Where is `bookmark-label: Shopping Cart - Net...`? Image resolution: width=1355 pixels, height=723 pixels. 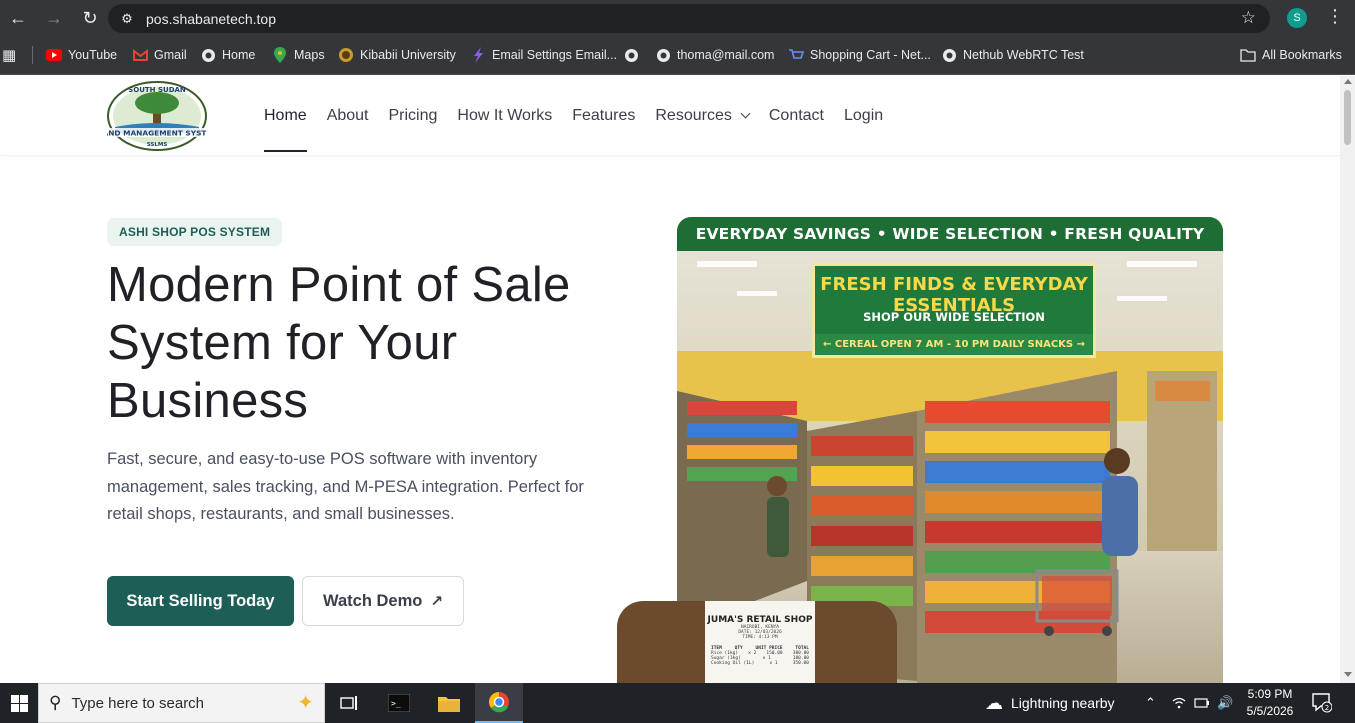 bookmark-label: Shopping Cart - Net... is located at coordinates (870, 55).